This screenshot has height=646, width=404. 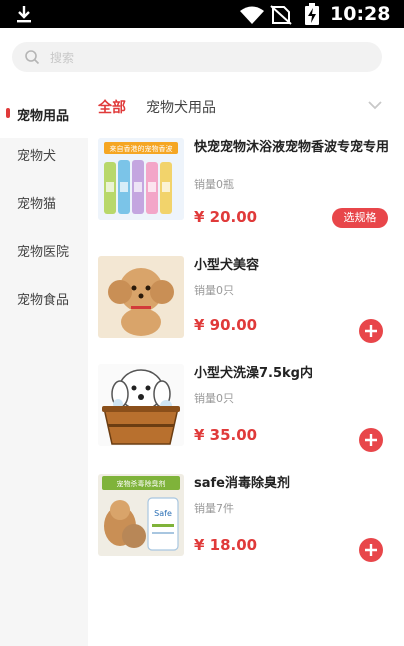 I want to click on product-item: 小型犬美容 销量0只 ¥ 90.00, so click(x=246, y=306).